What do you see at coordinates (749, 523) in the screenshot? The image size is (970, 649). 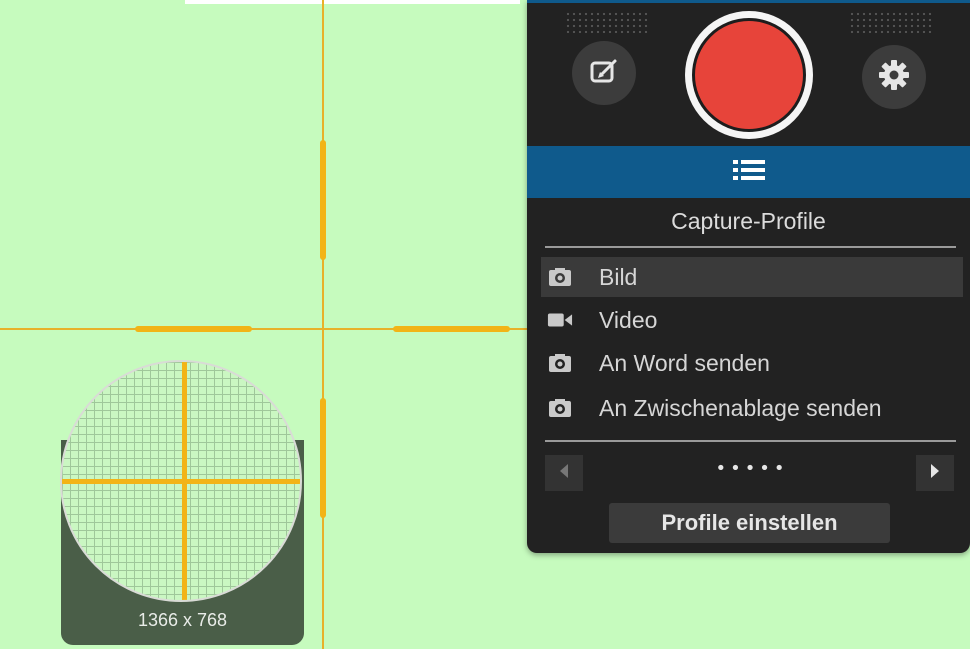 I see `profile-settings-button: Profile einstellen` at bounding box center [749, 523].